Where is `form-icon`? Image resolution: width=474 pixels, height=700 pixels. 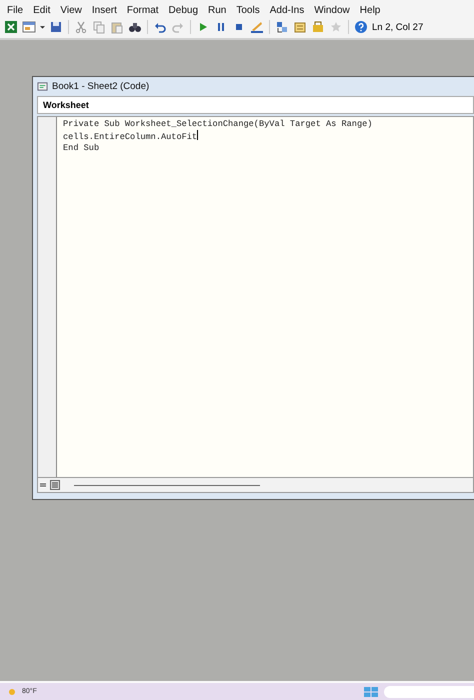
form-icon is located at coordinates (29, 27).